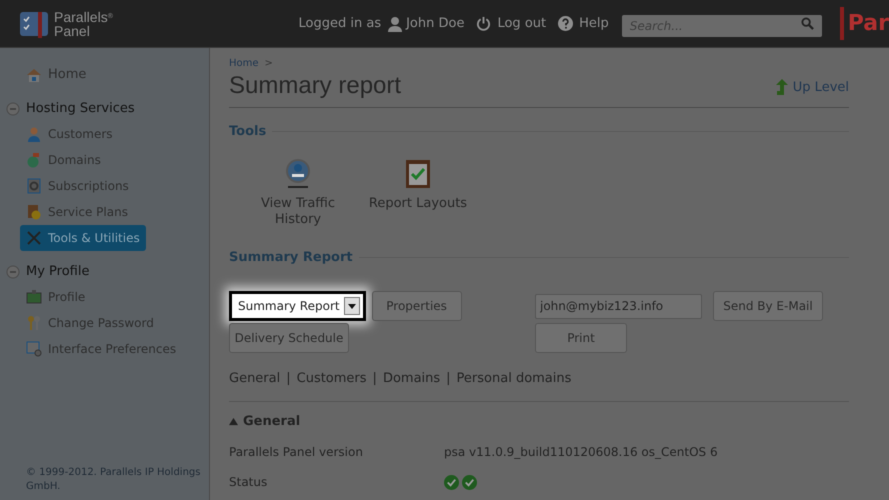 This screenshot has width=889, height=500. I want to click on logged-in-label: Logged in as, so click(340, 23).